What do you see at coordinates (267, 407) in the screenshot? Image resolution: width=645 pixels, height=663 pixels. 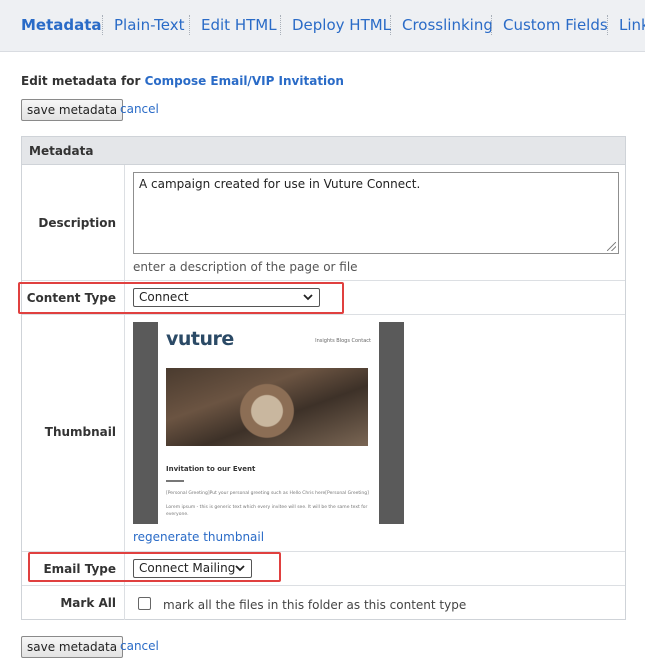 I see `preview-hero-image` at bounding box center [267, 407].